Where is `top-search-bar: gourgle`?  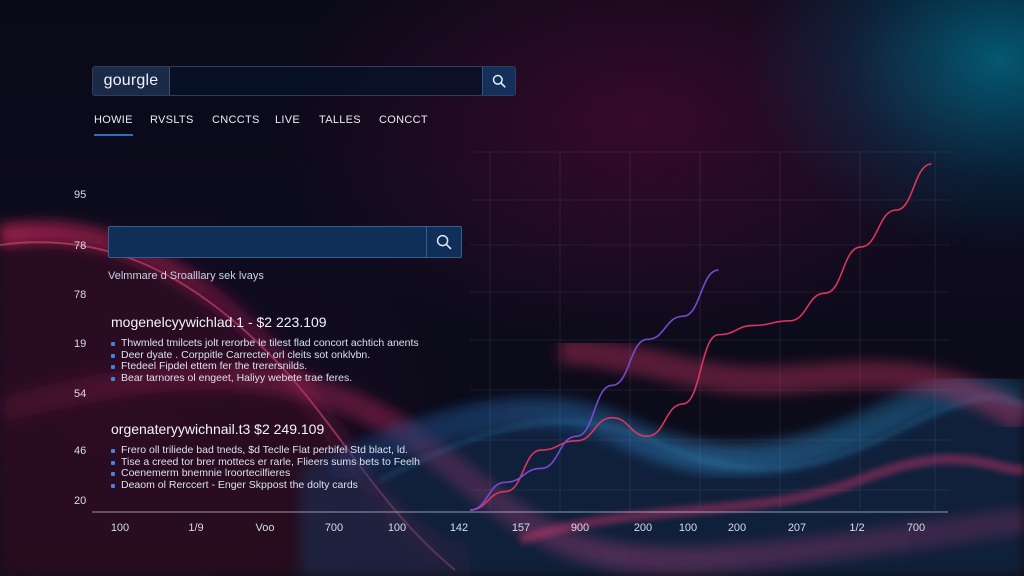 top-search-bar: gourgle is located at coordinates (304, 81).